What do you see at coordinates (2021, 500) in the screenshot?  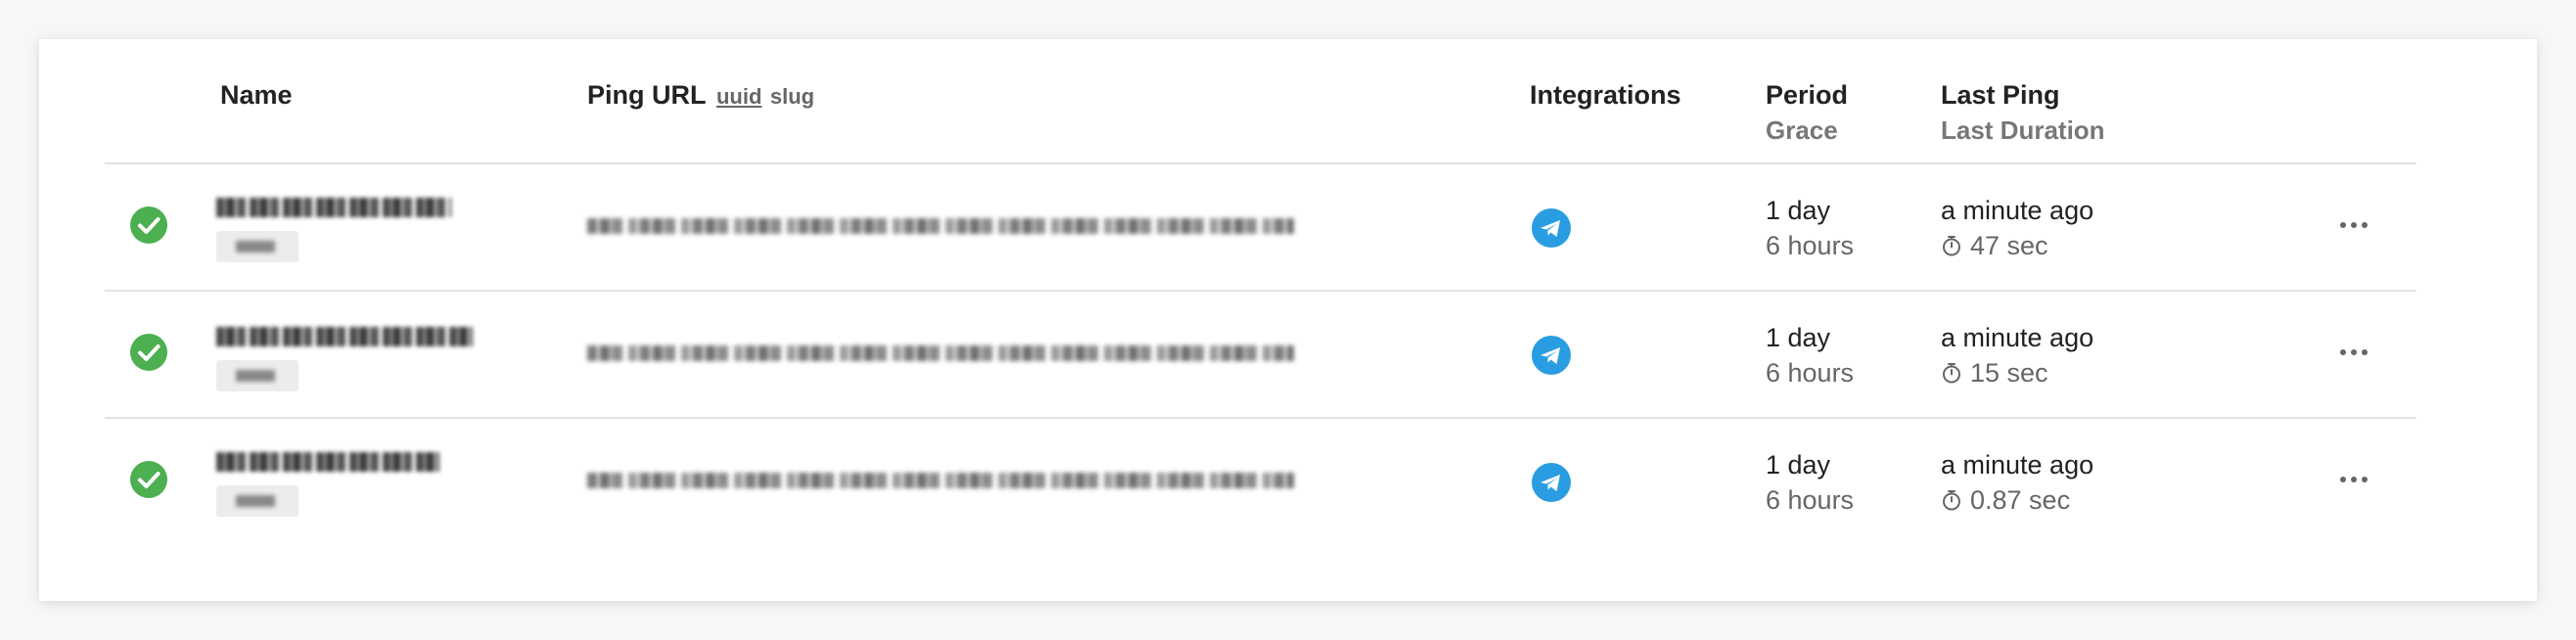 I see `last-duration-value: 0.87 sec` at bounding box center [2021, 500].